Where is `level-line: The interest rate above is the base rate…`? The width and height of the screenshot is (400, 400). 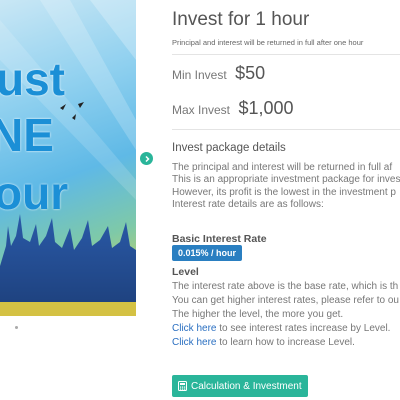
level-line: The interest rate above is the base rate… is located at coordinates (285, 286).